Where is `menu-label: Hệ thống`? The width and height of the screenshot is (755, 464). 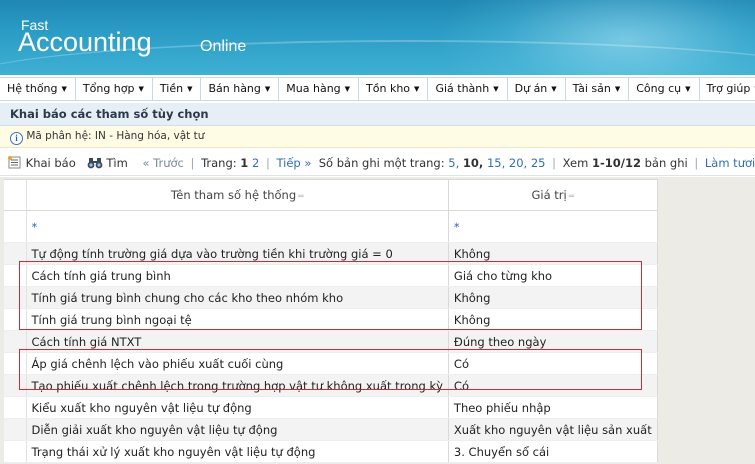
menu-label: Hệ thống is located at coordinates (32, 88).